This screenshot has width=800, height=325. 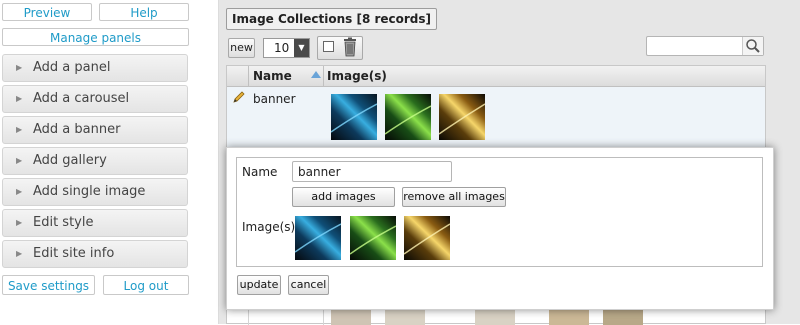 I want to click on save-settings-button: Save settings, so click(x=48, y=285).